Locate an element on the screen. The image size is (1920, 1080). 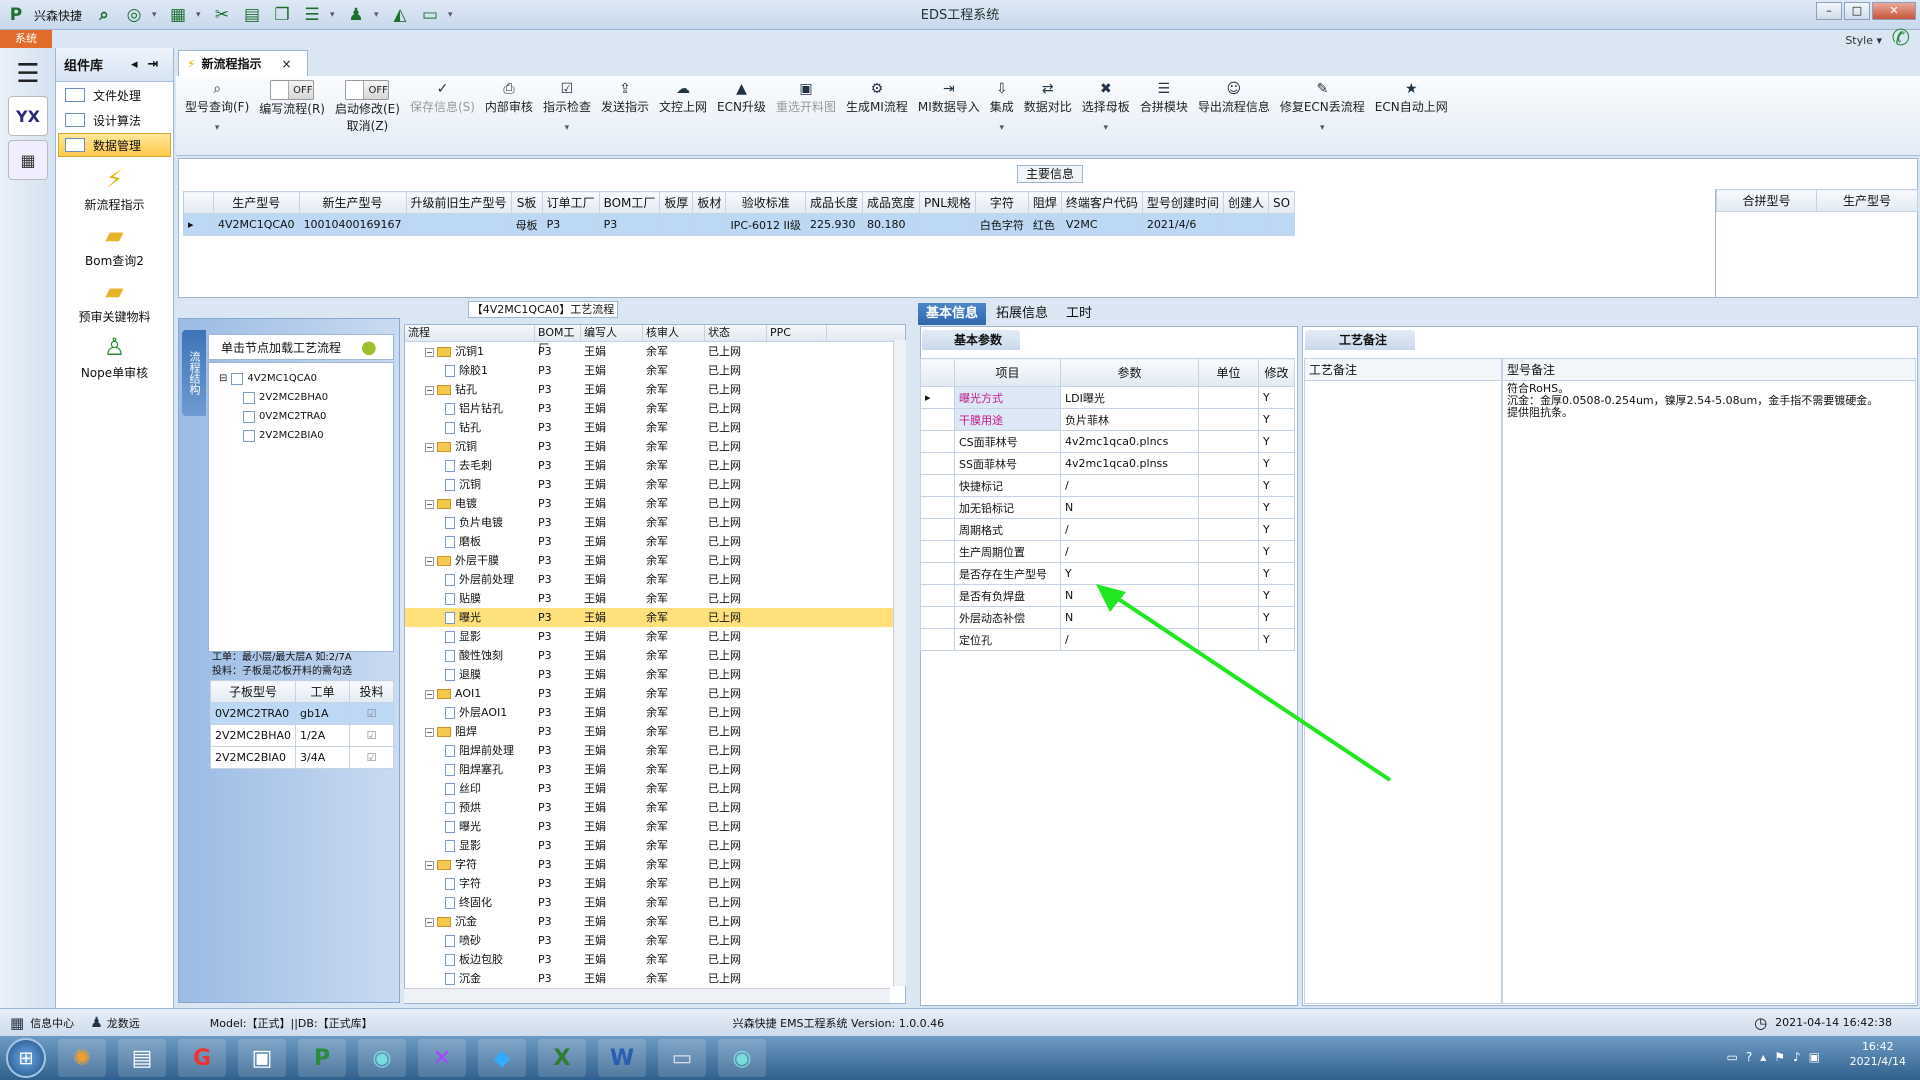
taskbar-clock: 16:42 2021/4/14 is located at coordinates (1878, 1054).